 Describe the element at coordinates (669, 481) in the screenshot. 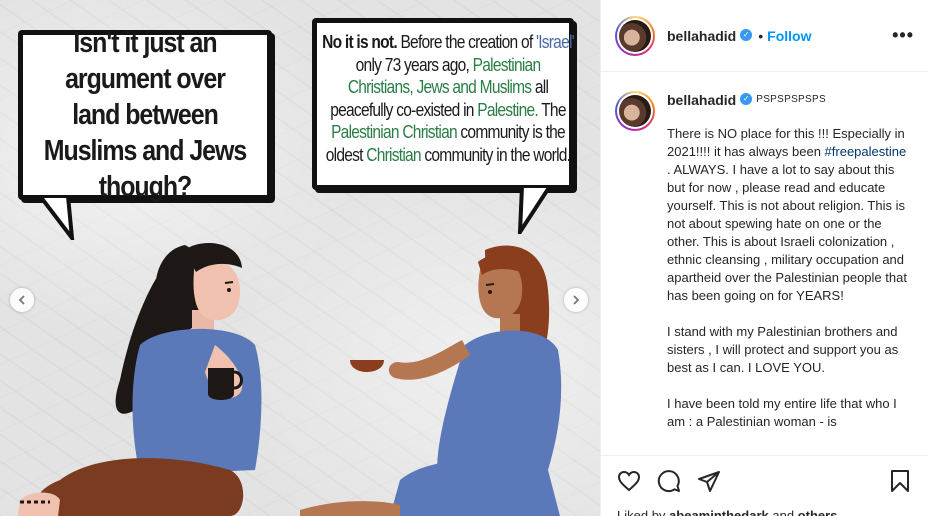

I see `comment-icon` at that location.